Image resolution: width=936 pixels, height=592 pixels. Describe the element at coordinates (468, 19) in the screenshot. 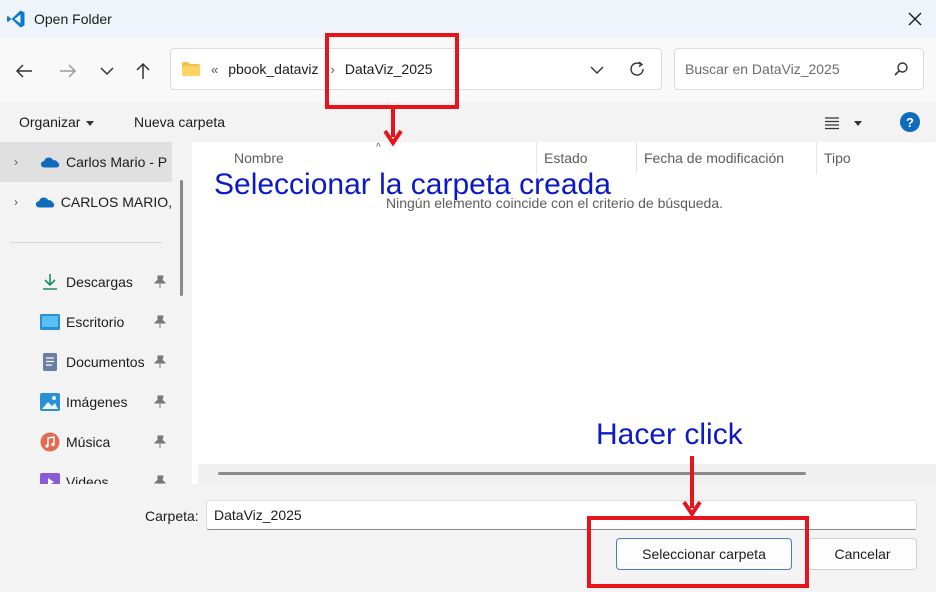

I see `title-bar: Open Folder` at that location.